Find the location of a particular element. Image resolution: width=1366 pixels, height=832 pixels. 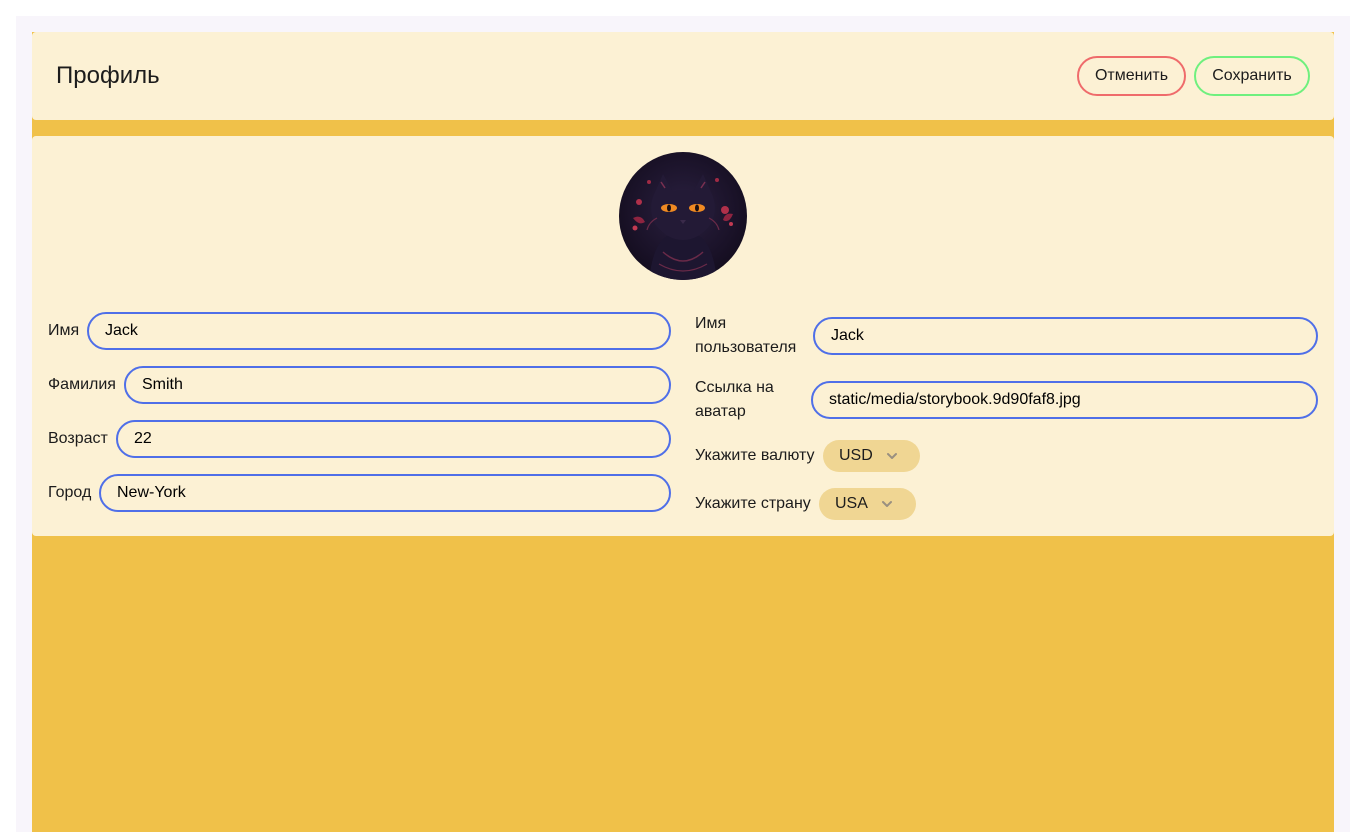

country-value: USA is located at coordinates (851, 503).